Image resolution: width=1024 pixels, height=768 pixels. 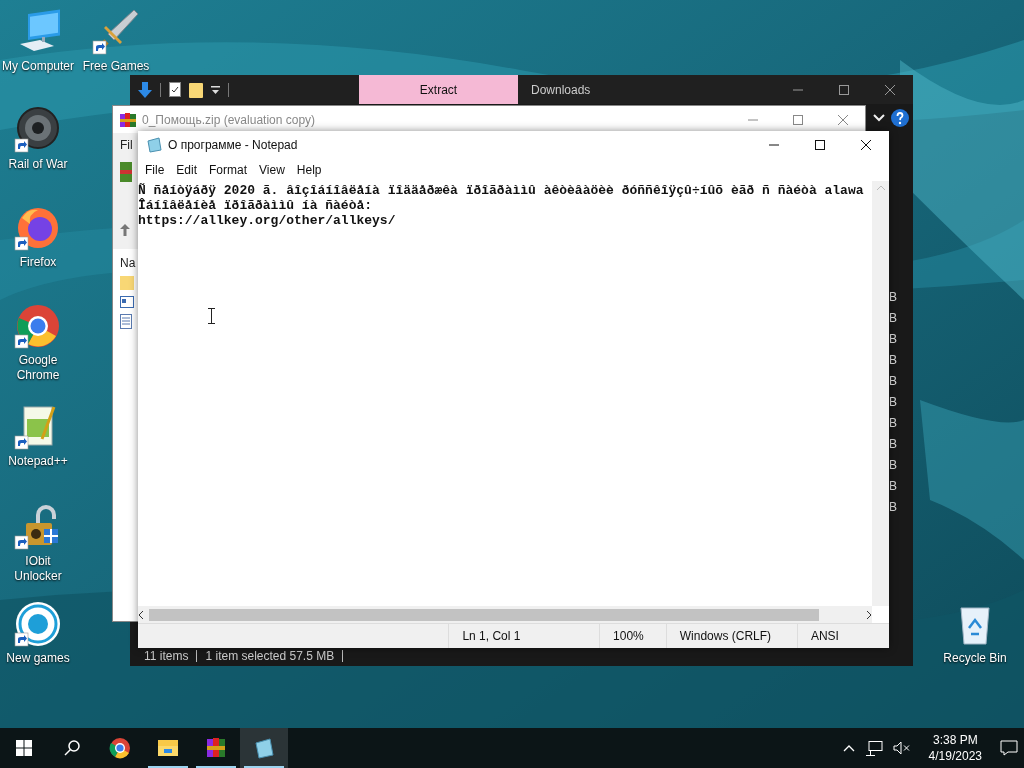 What do you see at coordinates (38, 66) in the screenshot?
I see `icon-label: My Computer` at bounding box center [38, 66].